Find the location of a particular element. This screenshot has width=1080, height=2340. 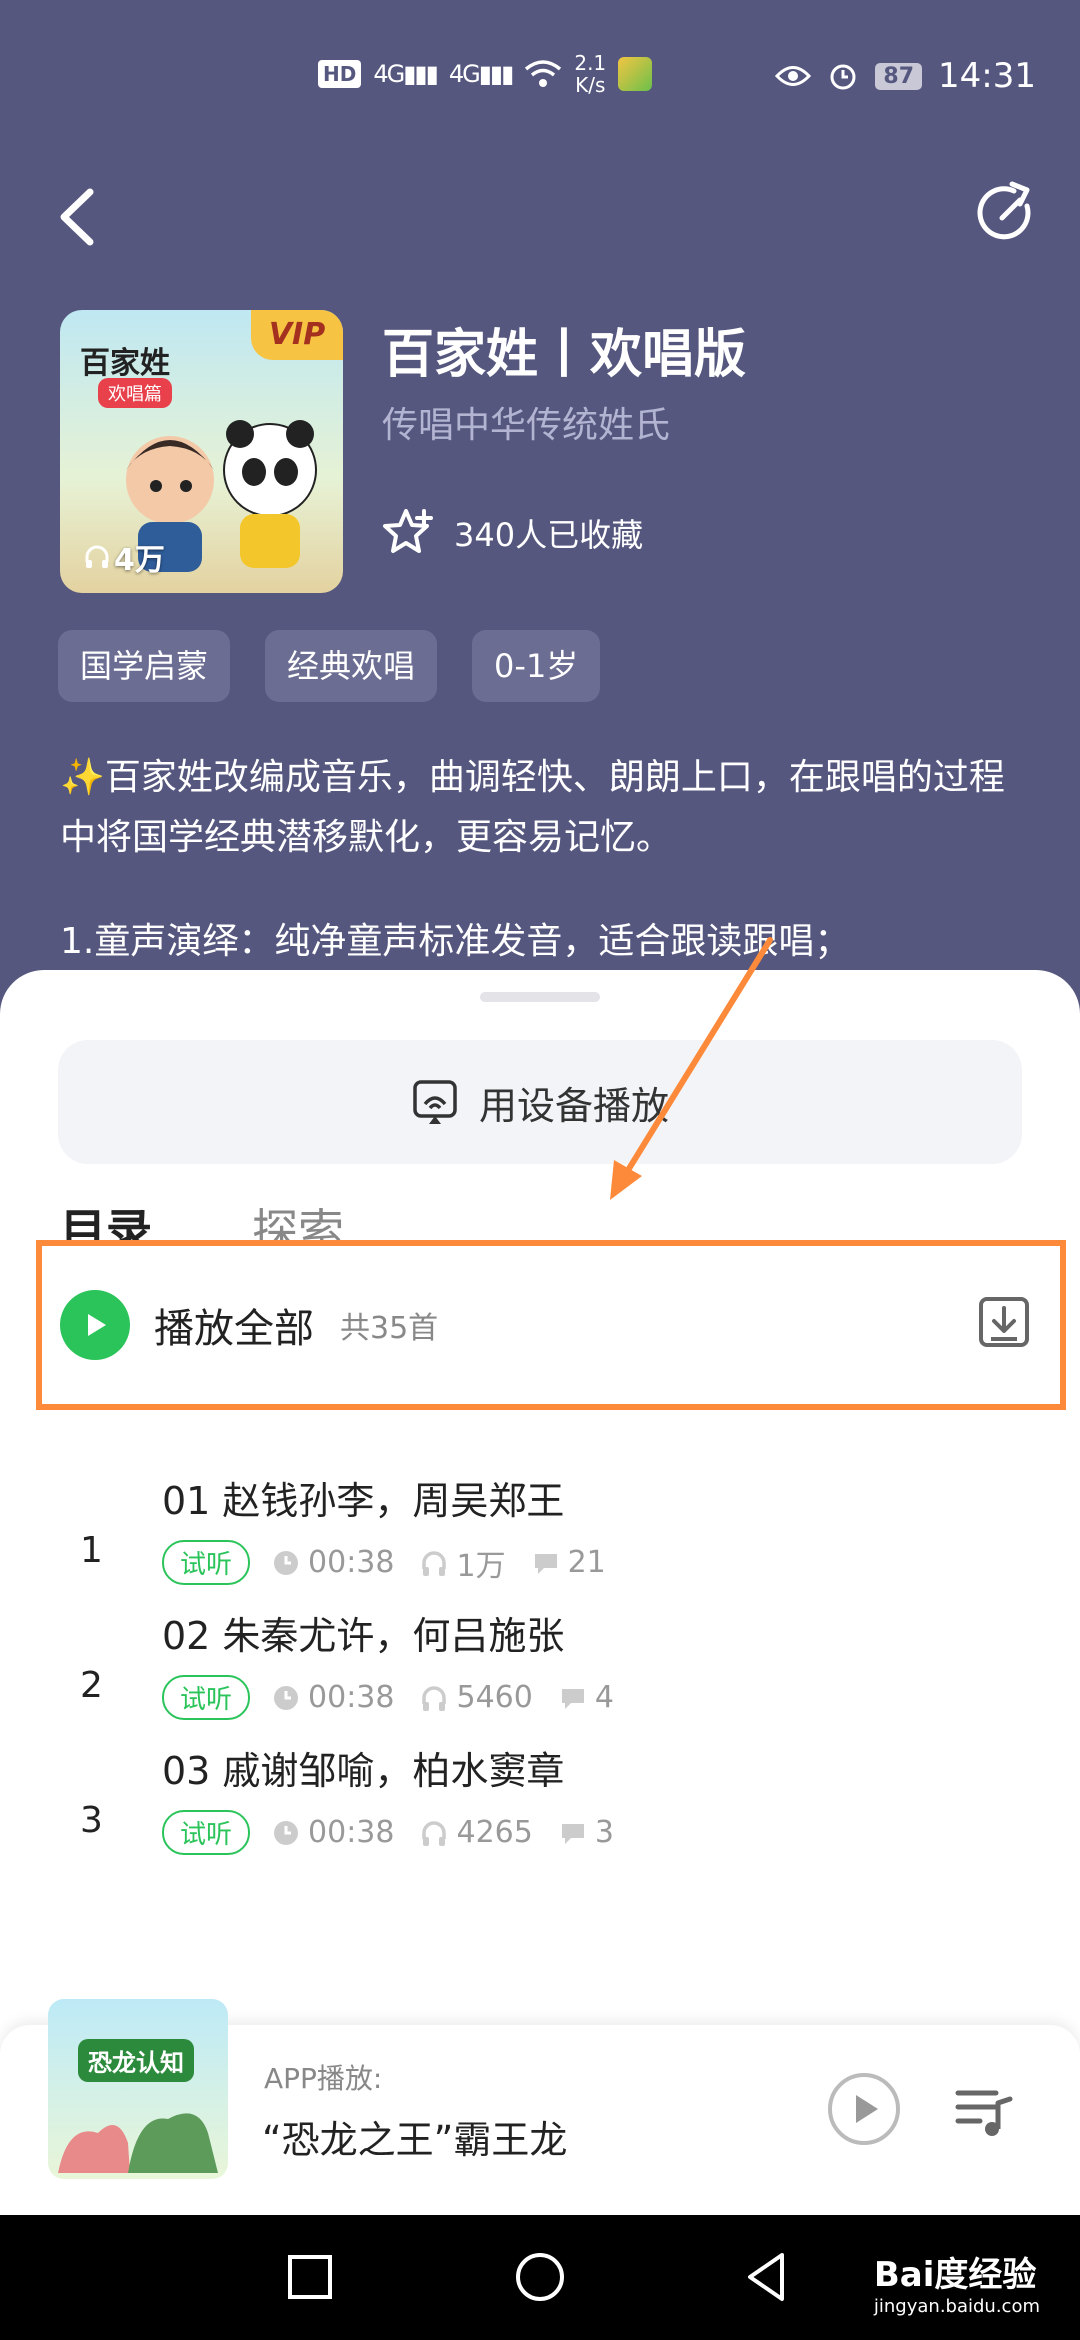

tab-catalog: 目录 is located at coordinates (106, 1220).